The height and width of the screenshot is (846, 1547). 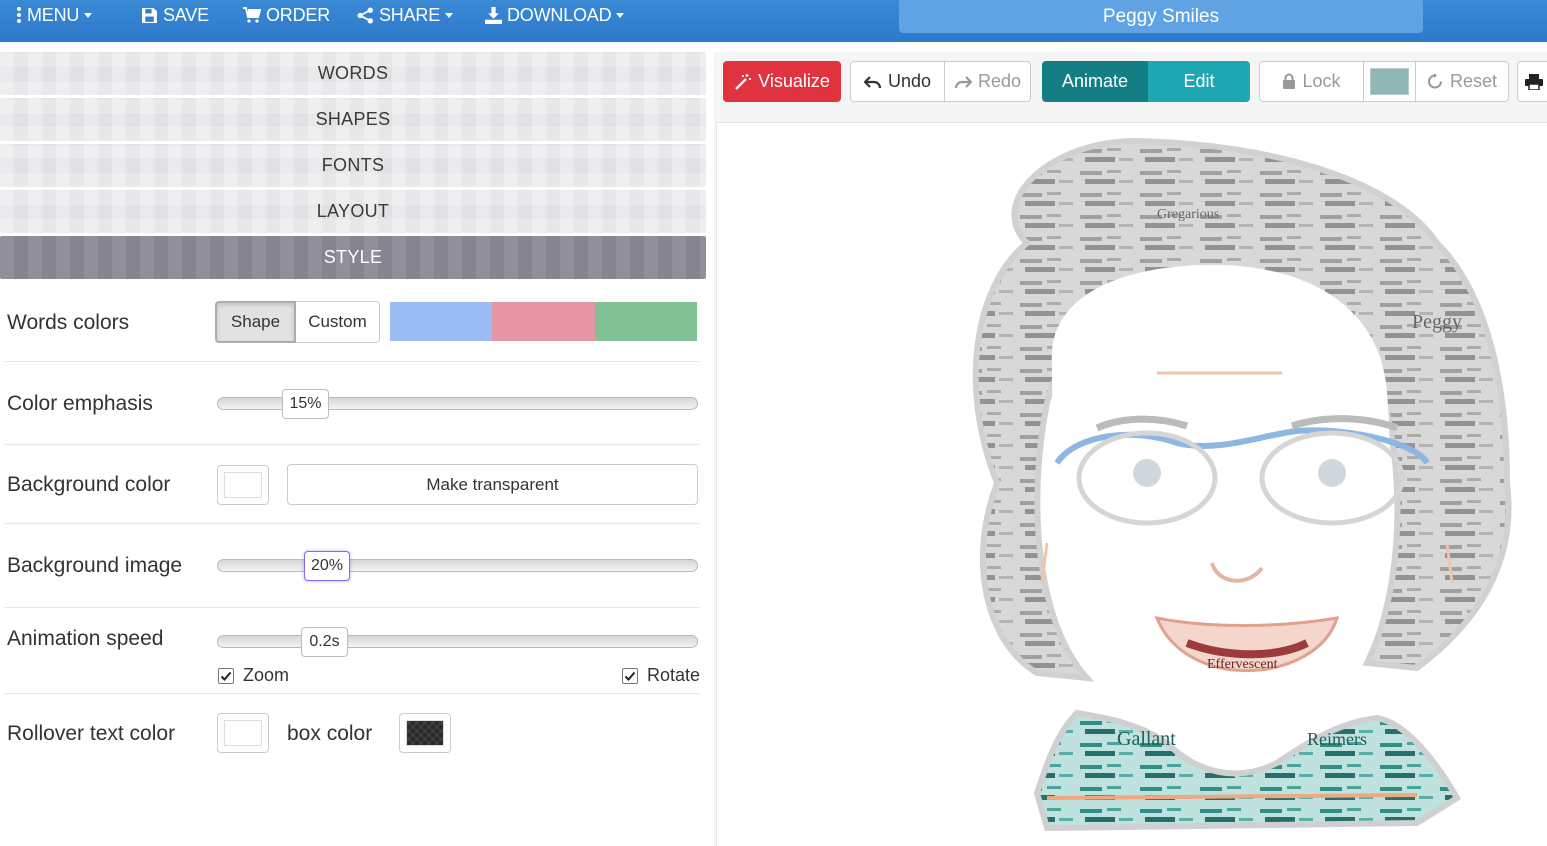 I want to click on undo-button: Undo, so click(x=897, y=81).